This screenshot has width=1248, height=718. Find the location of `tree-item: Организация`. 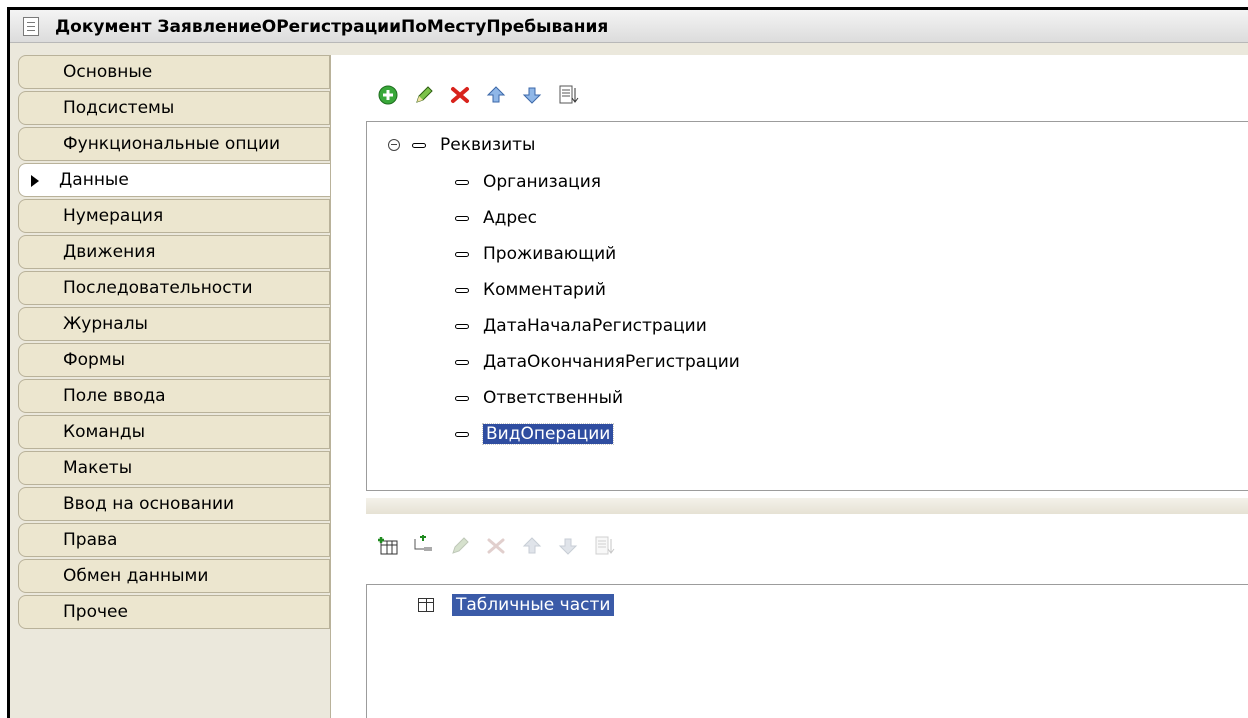

tree-item: Организация is located at coordinates (528, 182).